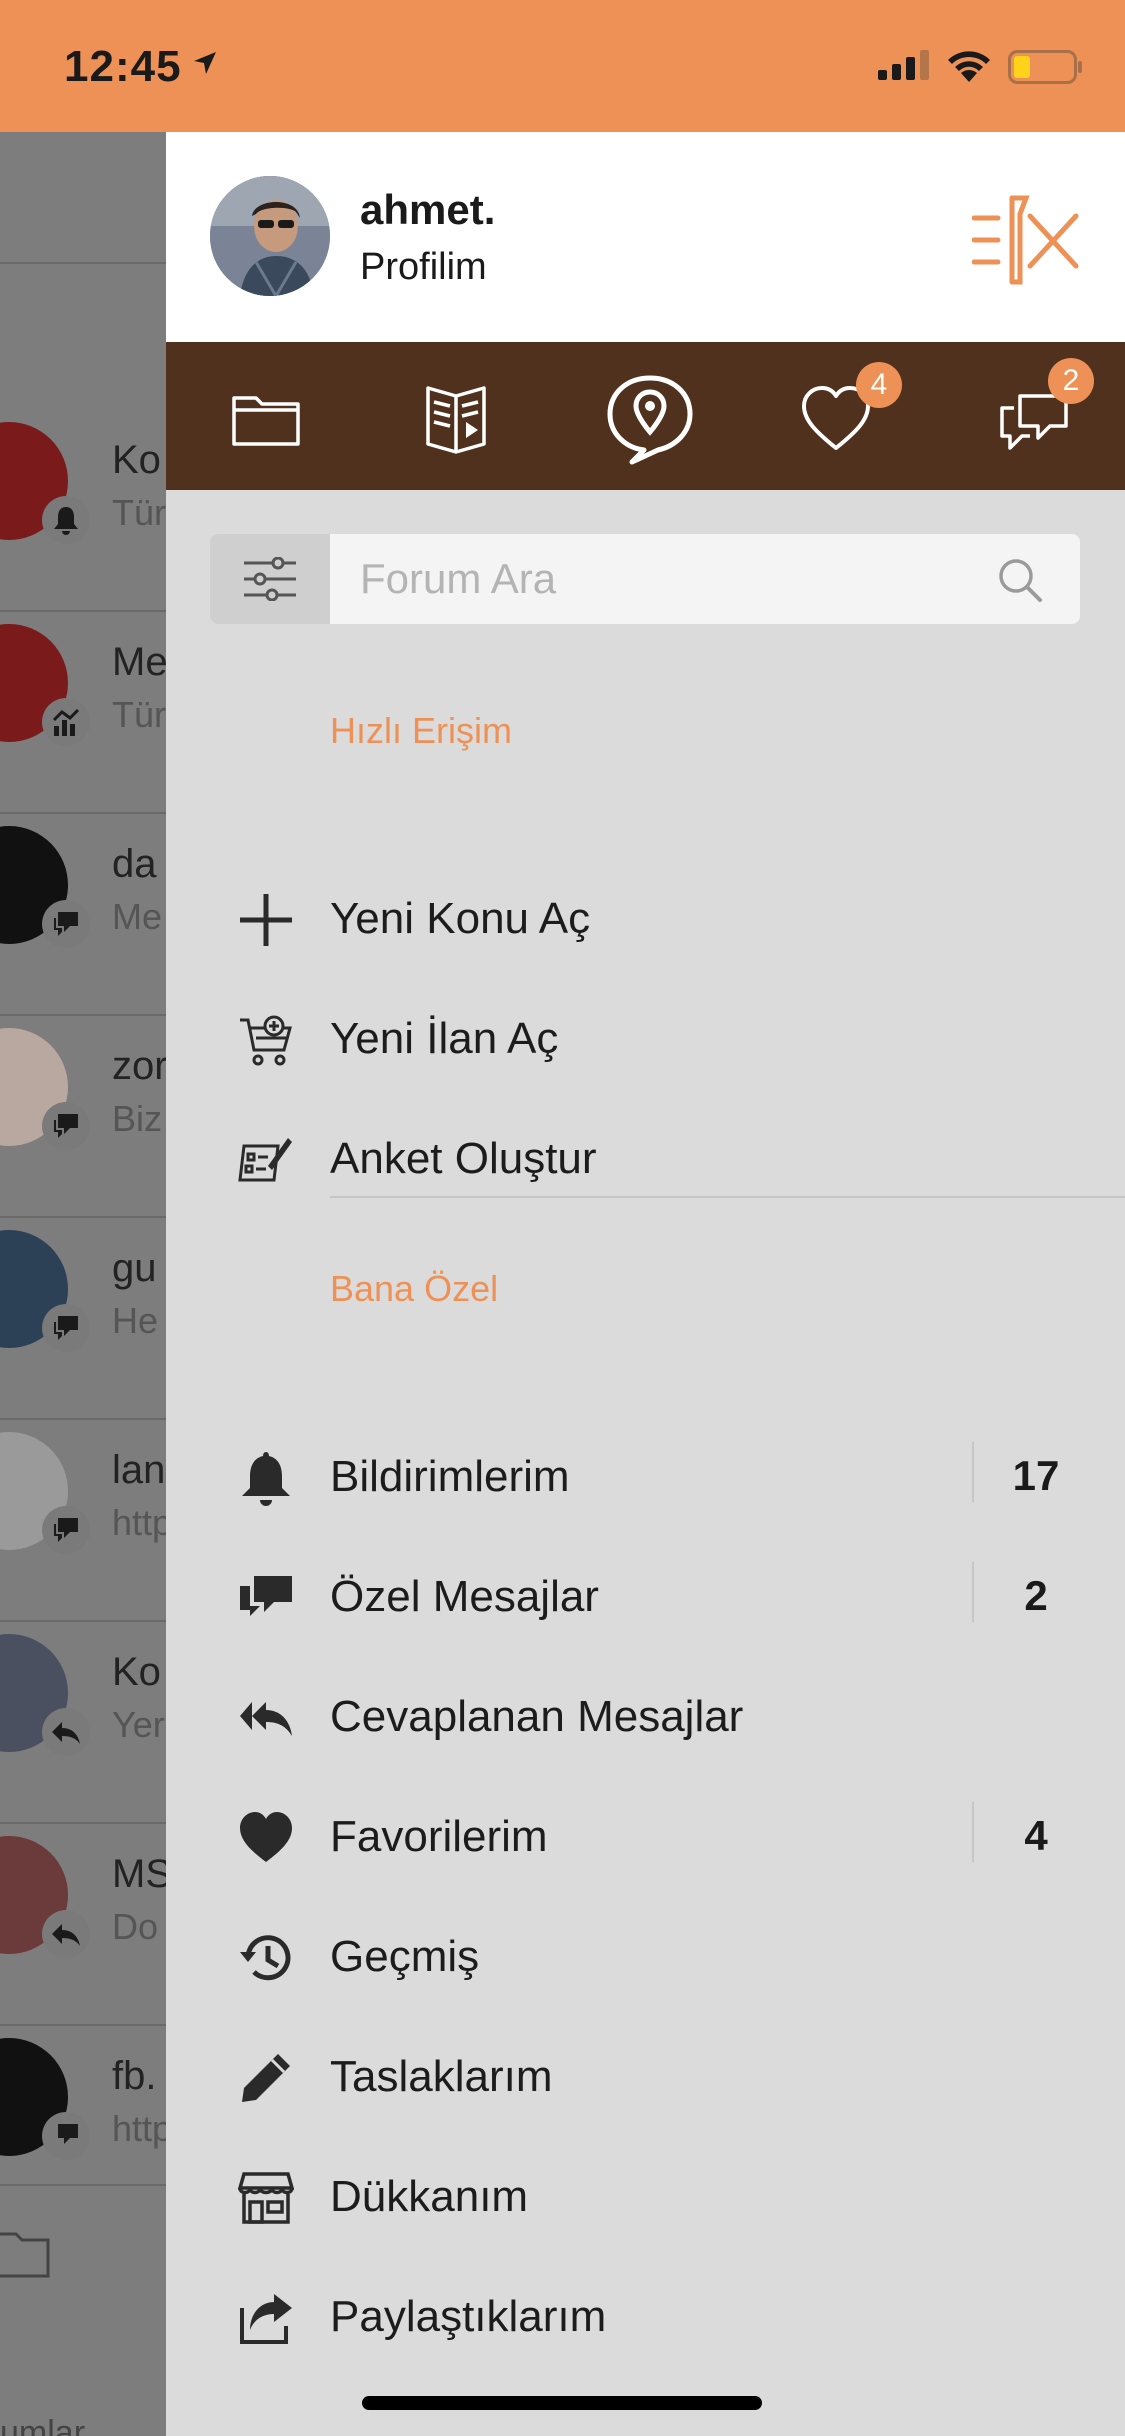 This screenshot has height=2436, width=1125. What do you see at coordinates (562, 2403) in the screenshot?
I see `home-indicator` at bounding box center [562, 2403].